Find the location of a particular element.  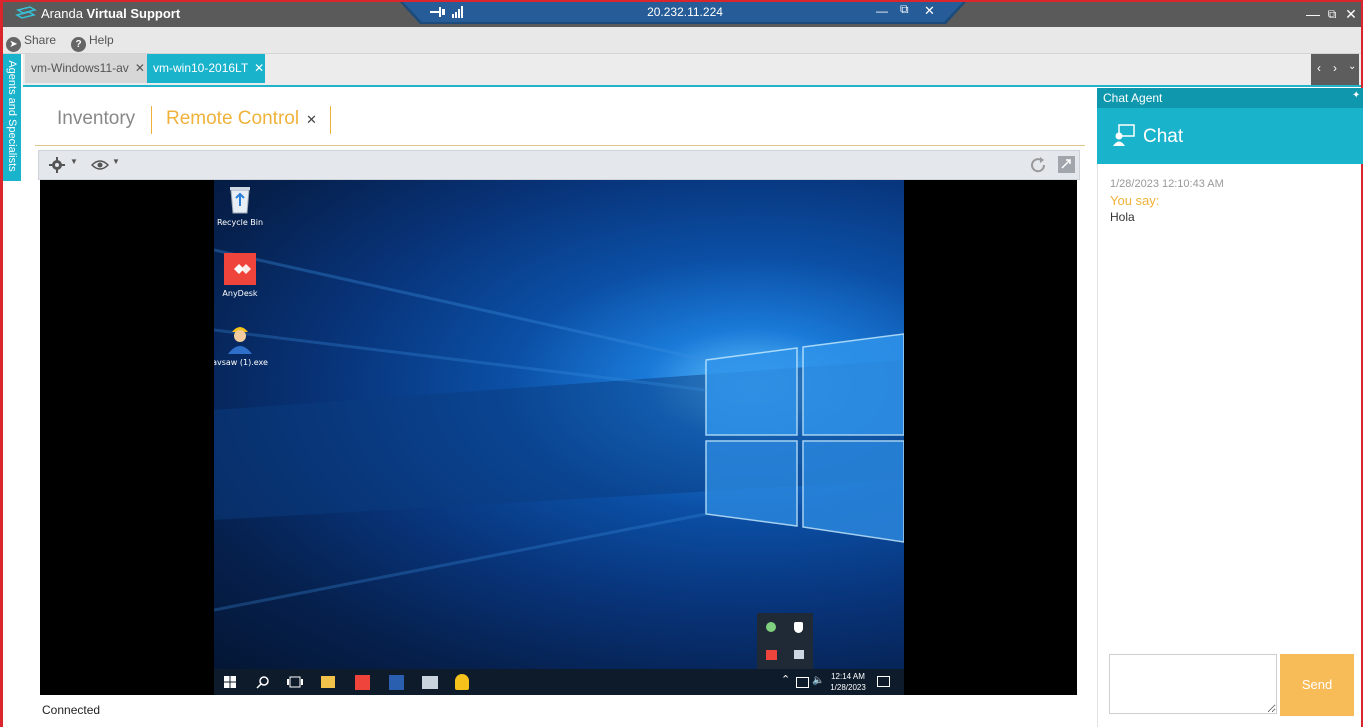

help-button: ? Help is located at coordinates (92, 42).